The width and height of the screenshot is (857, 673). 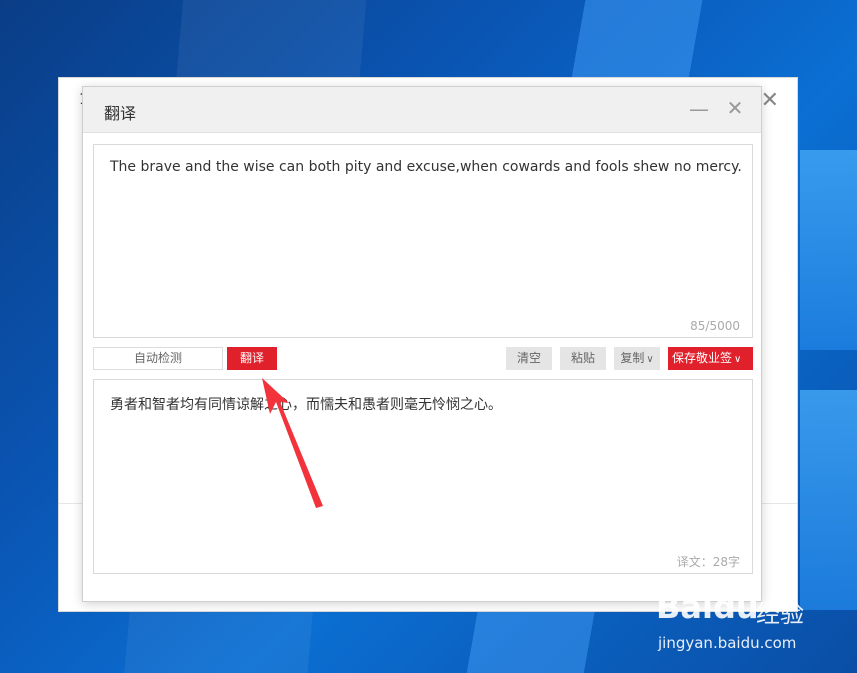 I want to click on background-window-close-icon: ✕, so click(x=770, y=100).